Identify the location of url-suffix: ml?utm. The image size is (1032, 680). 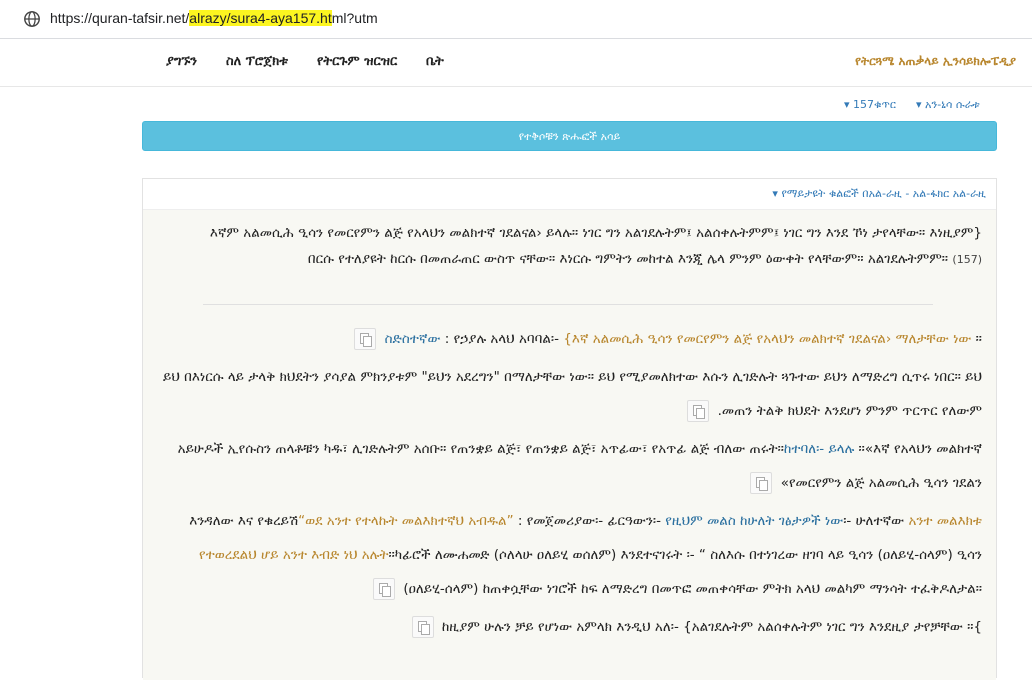
(354, 18).